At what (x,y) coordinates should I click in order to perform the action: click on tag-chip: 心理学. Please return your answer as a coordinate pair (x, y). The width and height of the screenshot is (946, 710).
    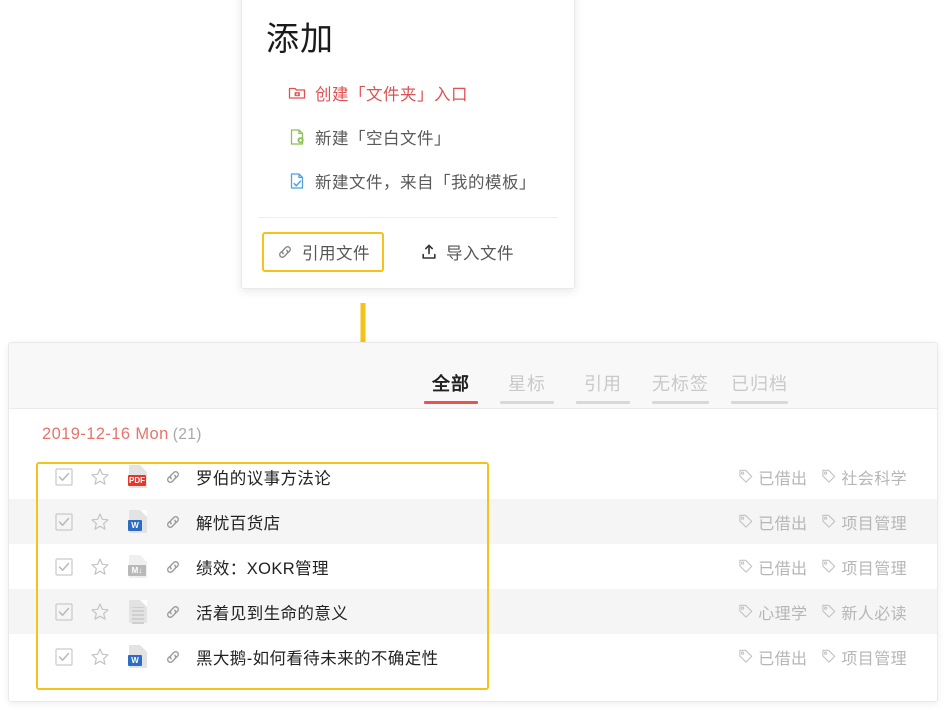
    Looking at the image, I should click on (772, 612).